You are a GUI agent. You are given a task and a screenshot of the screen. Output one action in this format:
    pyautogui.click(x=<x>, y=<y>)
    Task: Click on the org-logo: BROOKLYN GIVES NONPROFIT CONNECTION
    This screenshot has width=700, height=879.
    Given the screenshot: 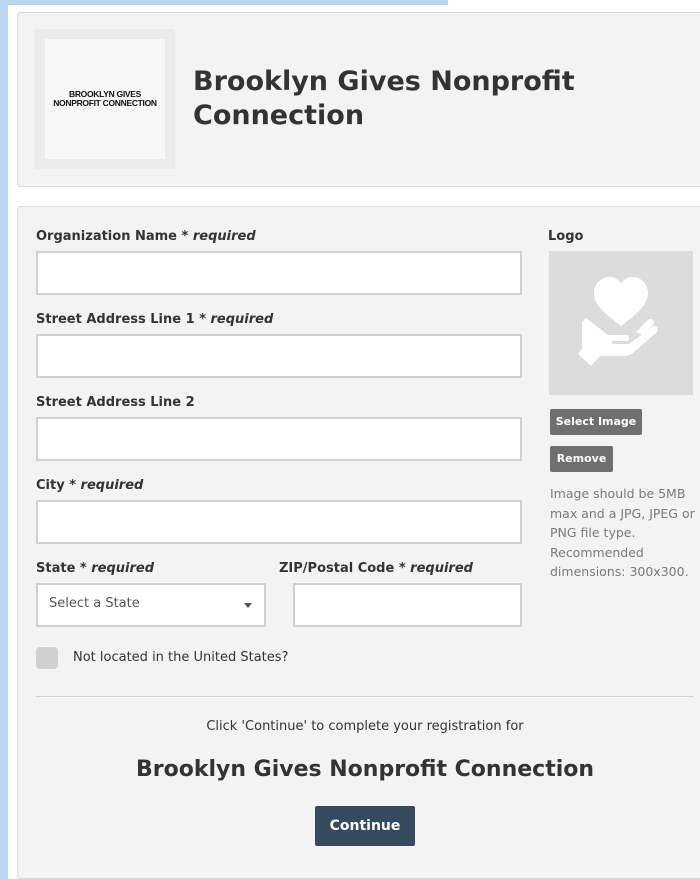 What is the action you would take?
    pyautogui.click(x=105, y=99)
    